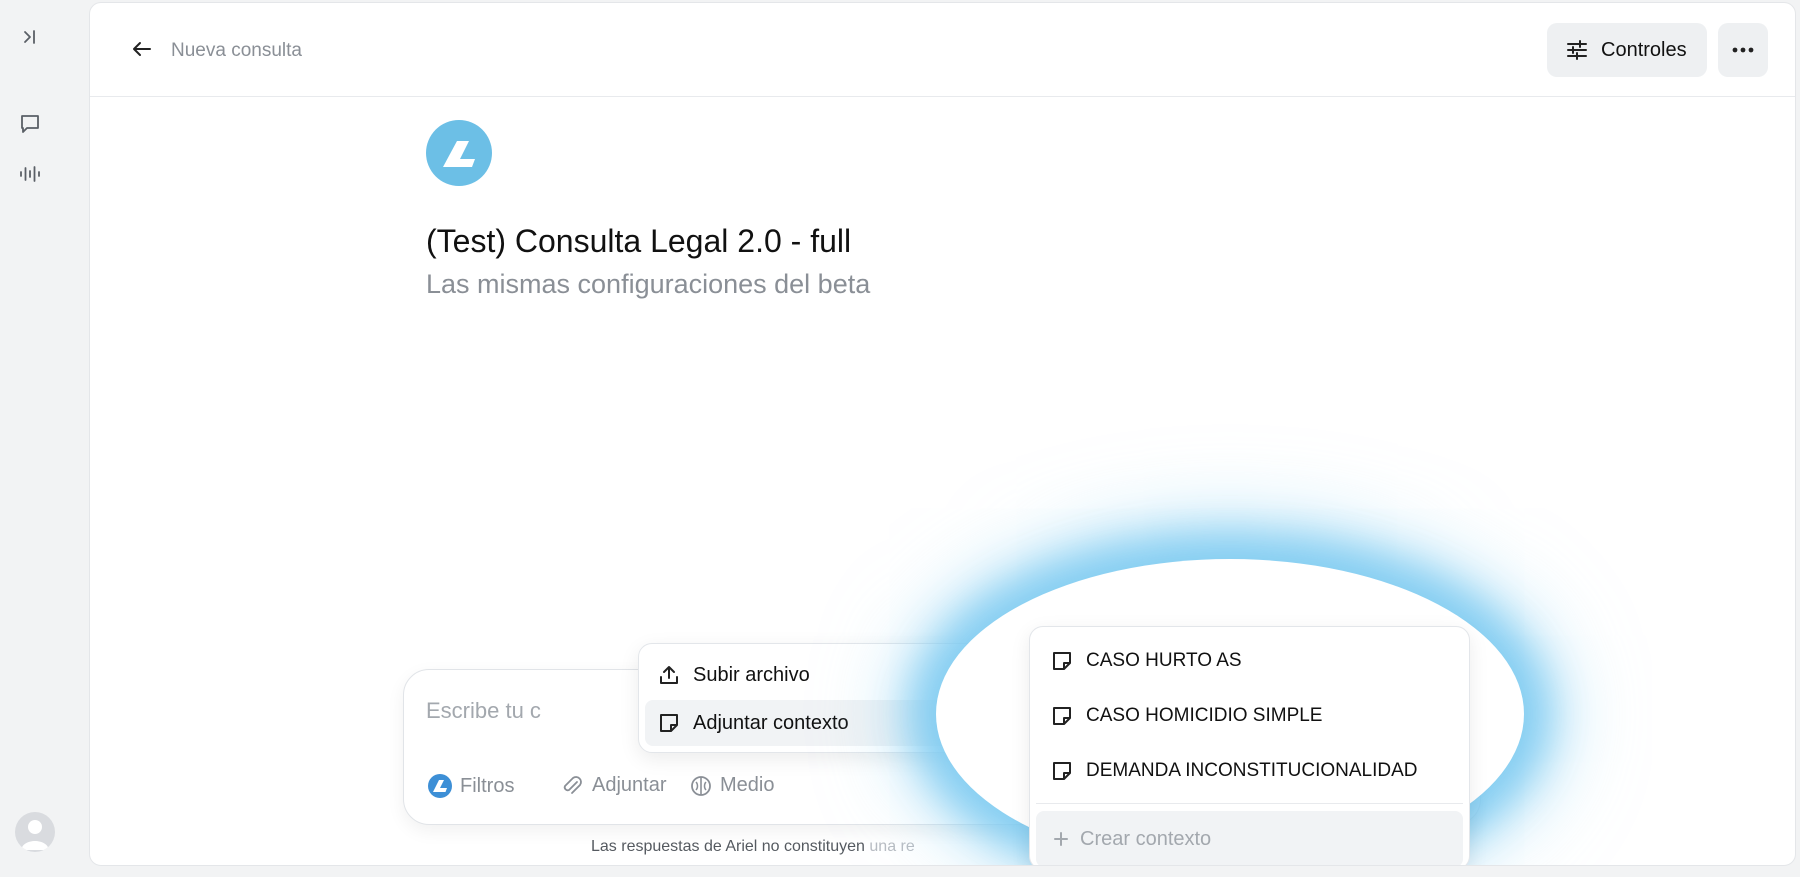 Image resolution: width=1800 pixels, height=877 pixels. Describe the element at coordinates (1164, 660) in the screenshot. I see `context-item-label: CASO HURTO AS` at that location.